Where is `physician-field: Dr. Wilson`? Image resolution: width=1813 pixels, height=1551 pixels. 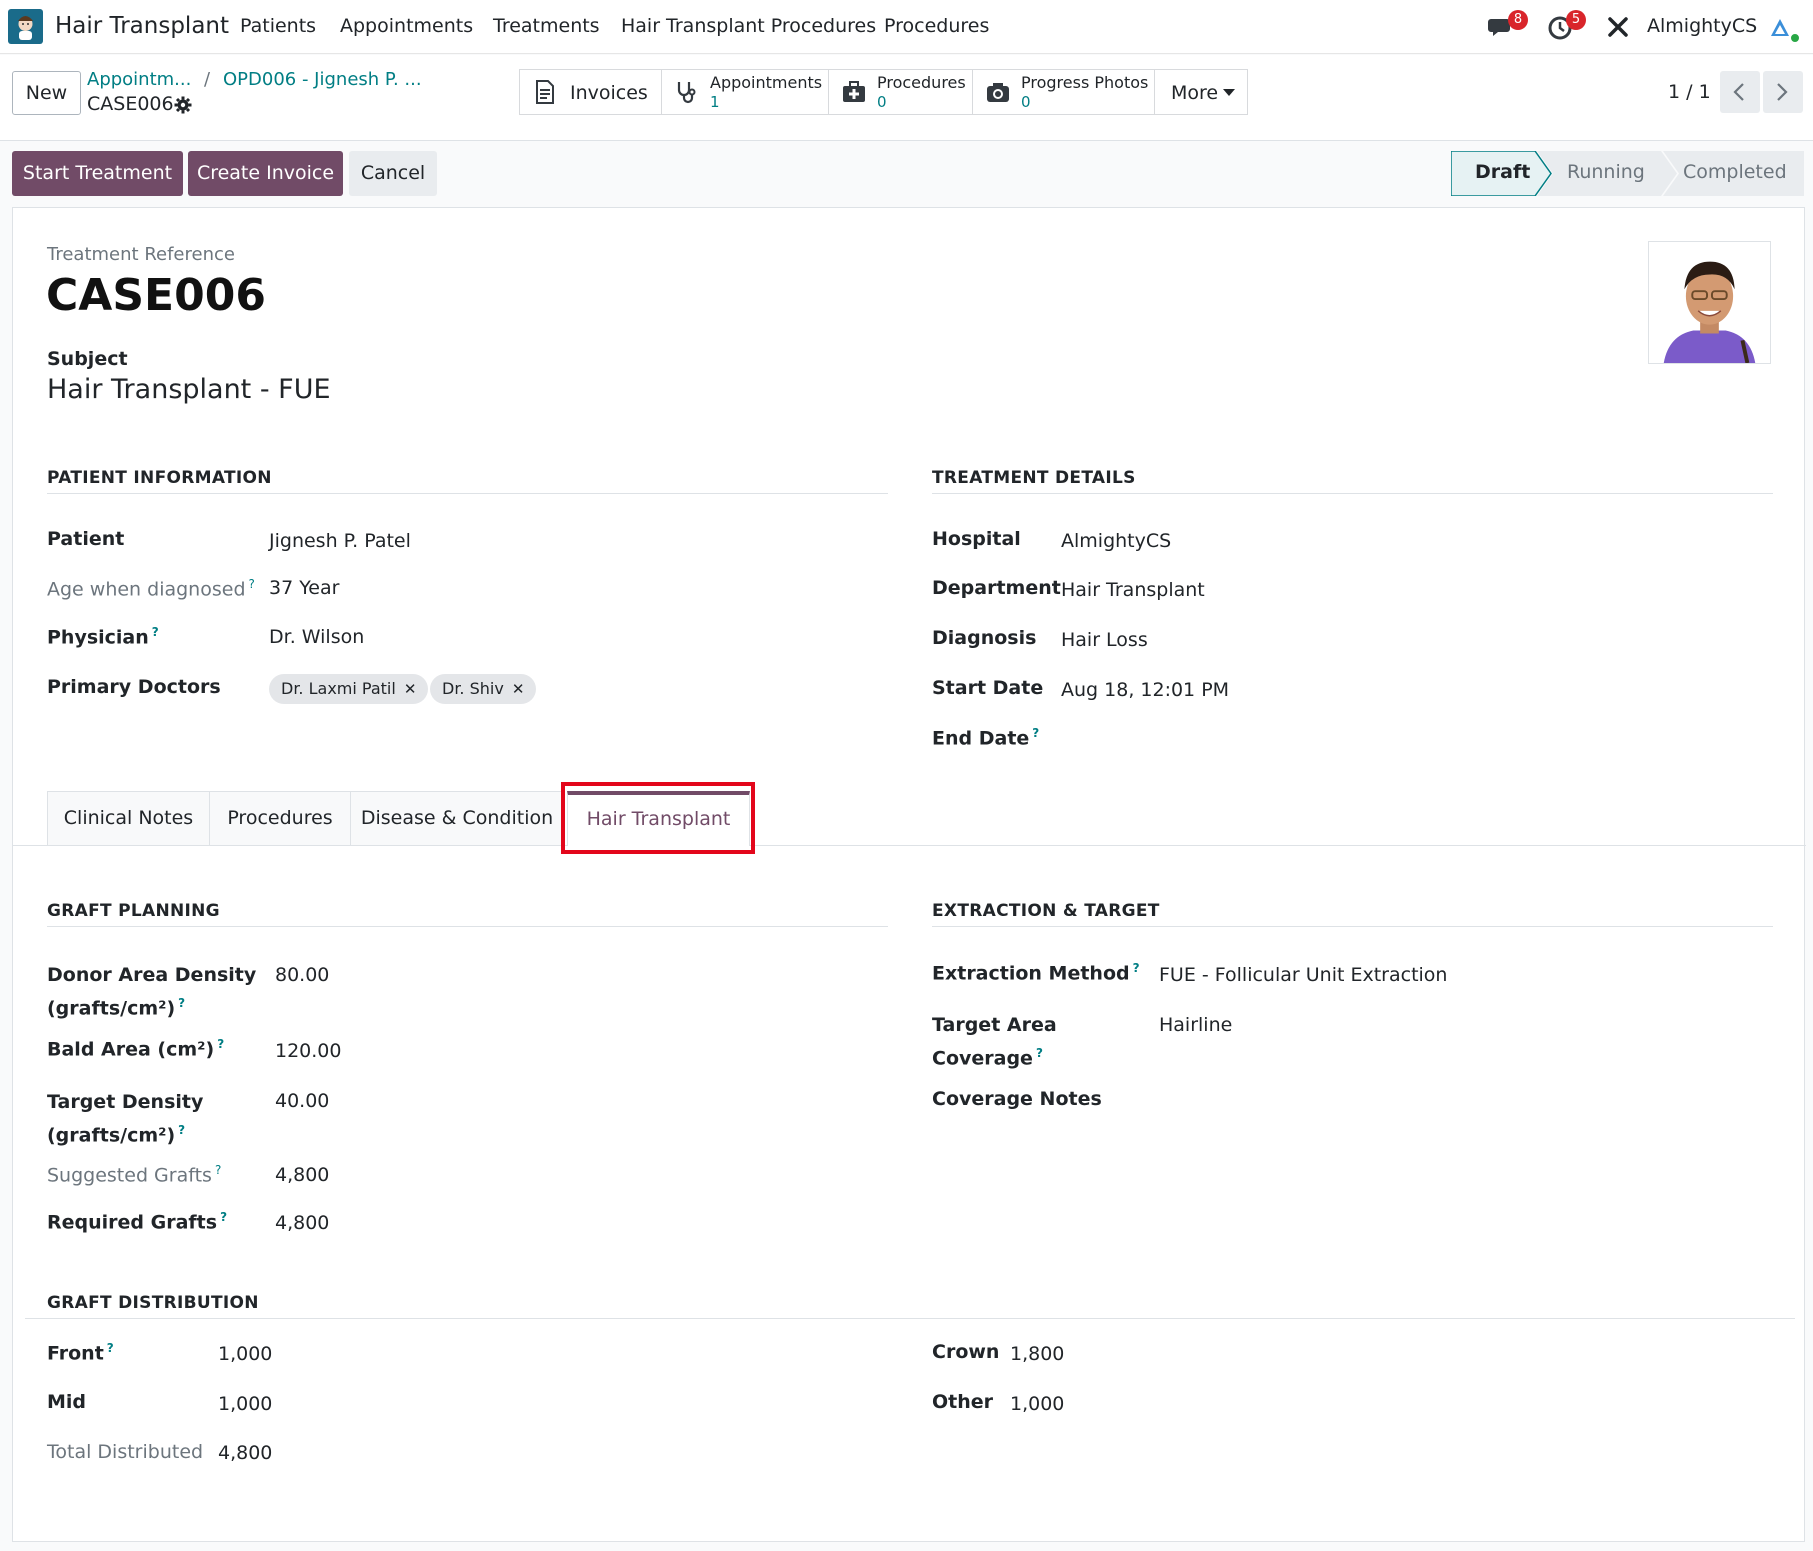
physician-field: Dr. Wilson is located at coordinates (316, 637).